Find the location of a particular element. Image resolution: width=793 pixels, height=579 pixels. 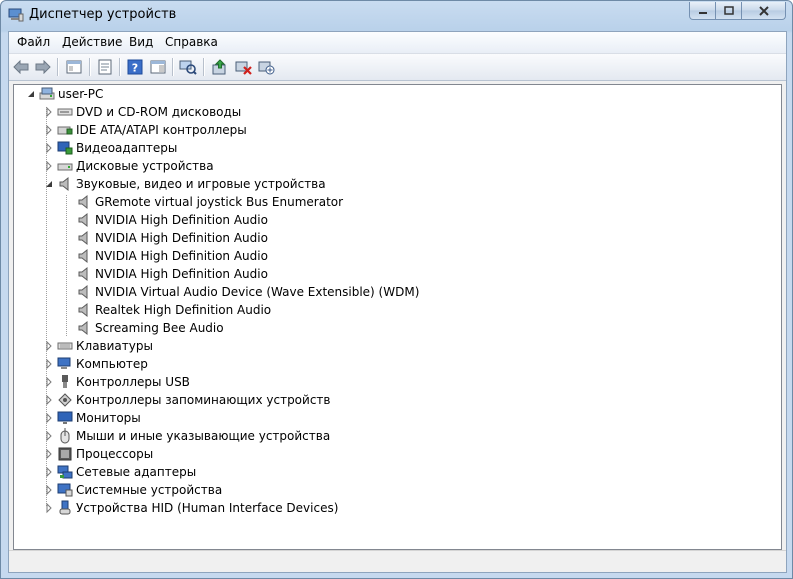

properties-icon is located at coordinates (105, 67).